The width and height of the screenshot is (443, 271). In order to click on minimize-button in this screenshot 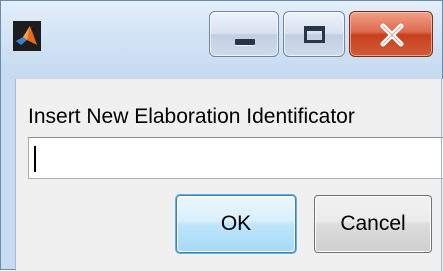, I will do `click(244, 34)`.